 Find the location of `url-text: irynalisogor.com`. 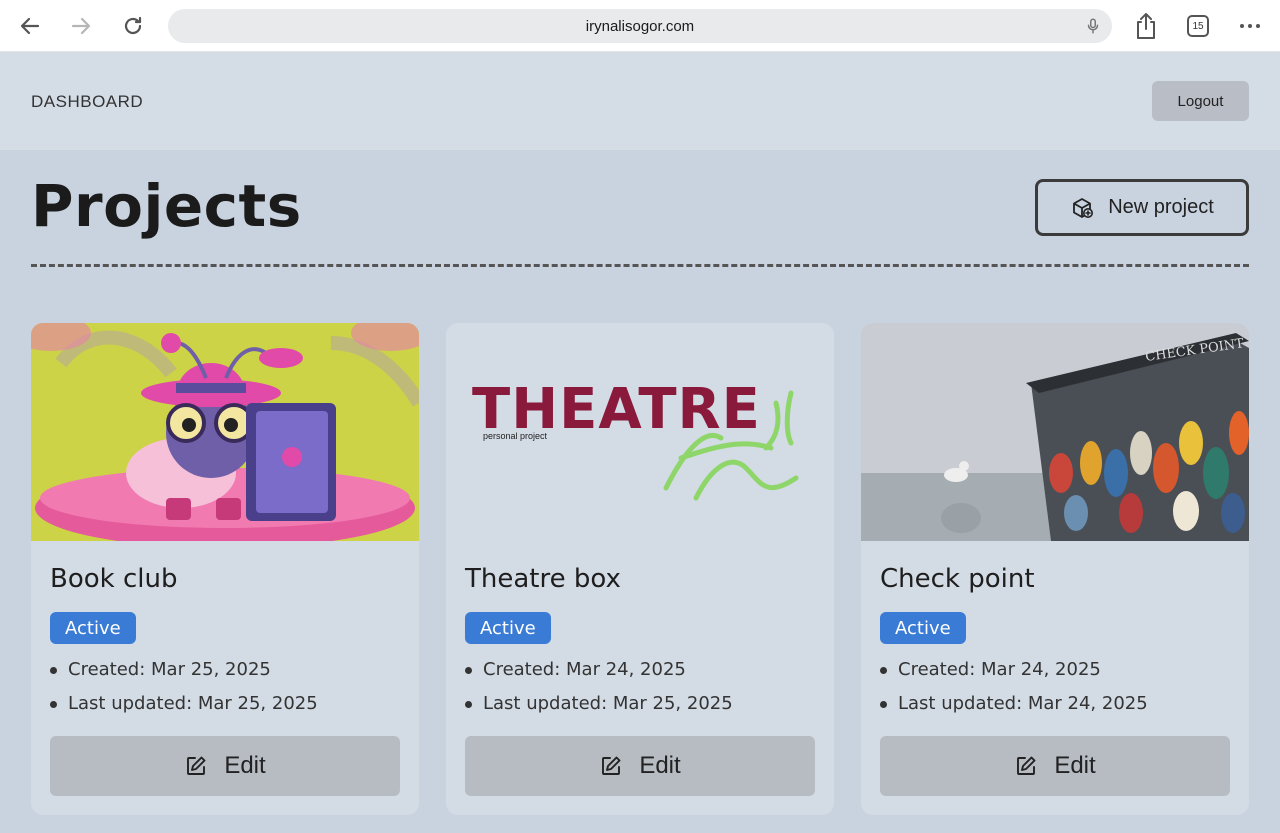

url-text: irynalisogor.com is located at coordinates (640, 26).